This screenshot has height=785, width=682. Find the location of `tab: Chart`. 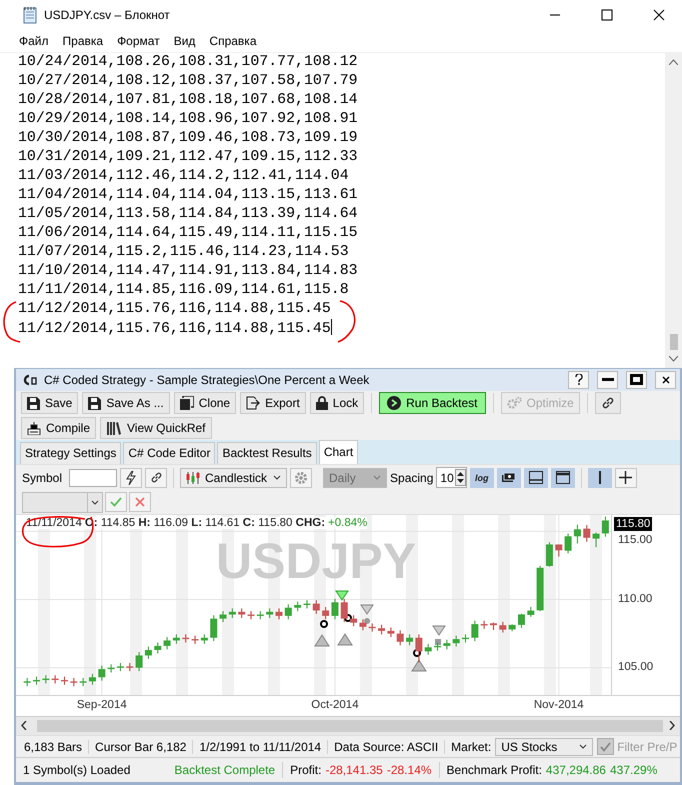

tab: Chart is located at coordinates (338, 452).